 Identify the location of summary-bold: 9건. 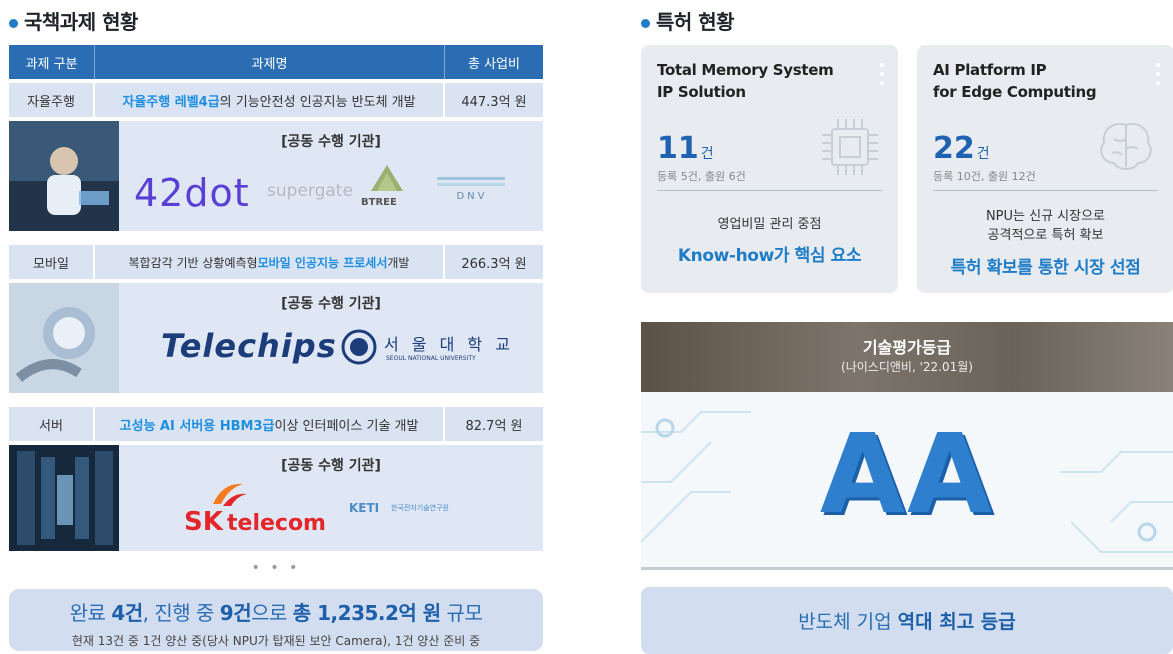
(235, 613).